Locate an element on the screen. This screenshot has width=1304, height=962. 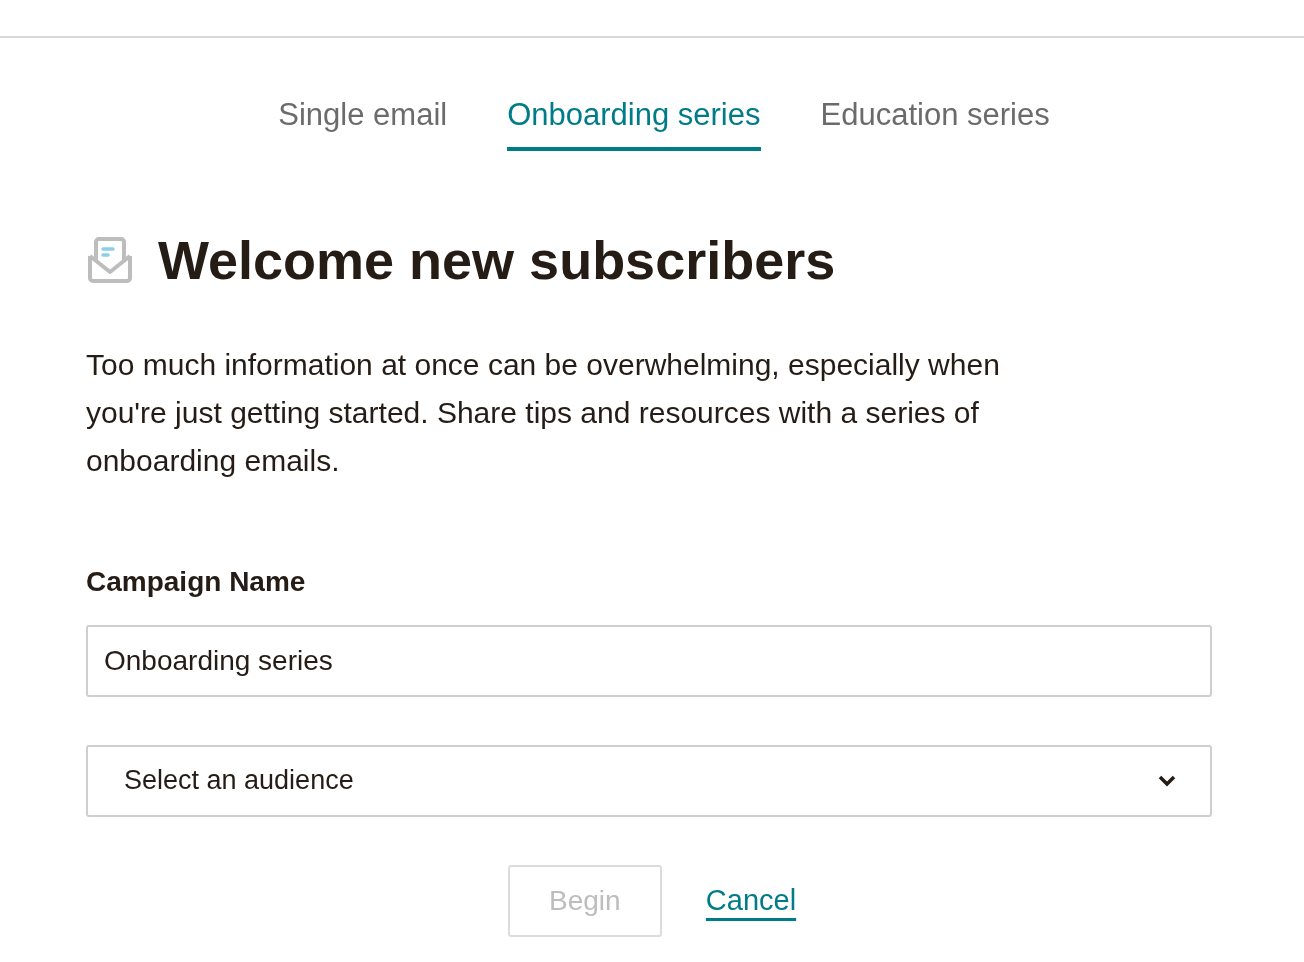
audience-select: Select an audience is located at coordinates (649, 780).